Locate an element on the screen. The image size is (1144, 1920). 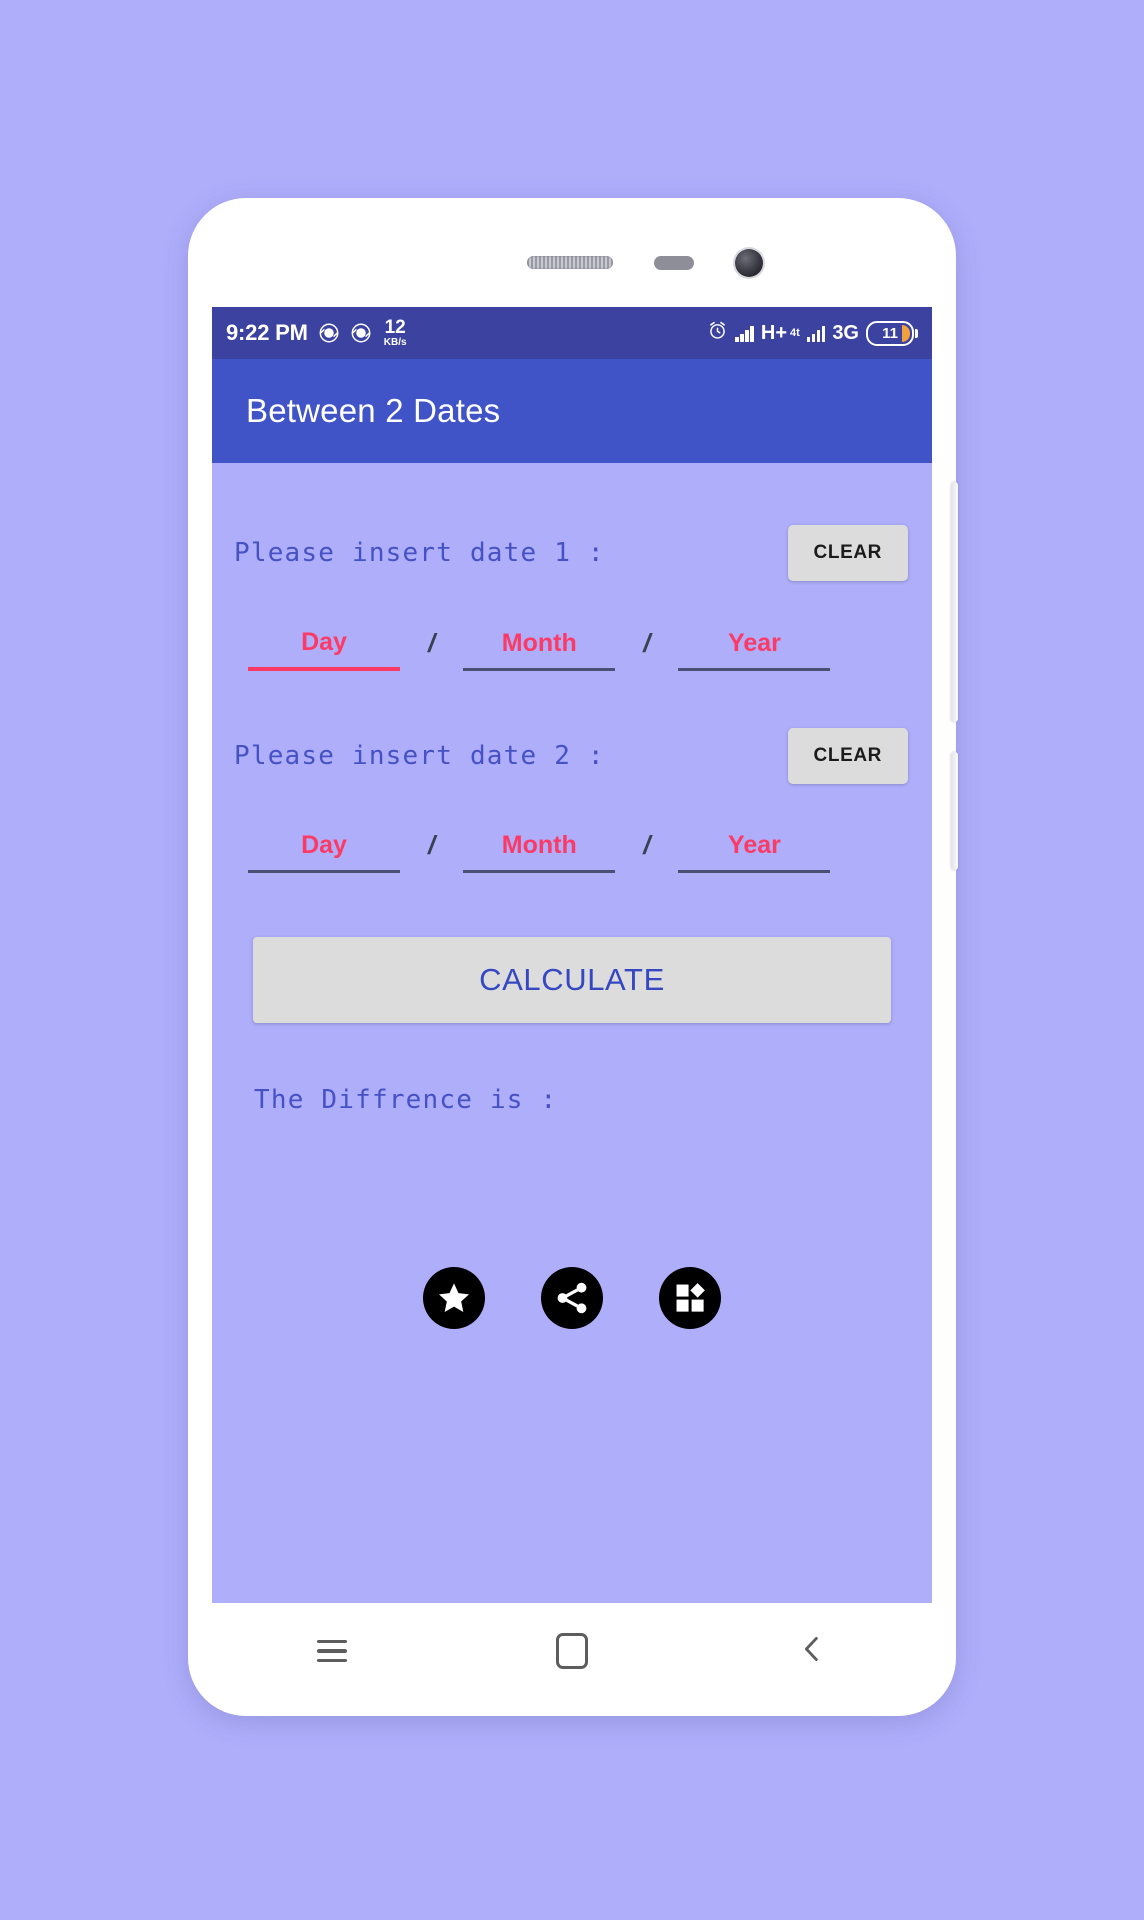
more-apps-grid-icon is located at coordinates (690, 1298).